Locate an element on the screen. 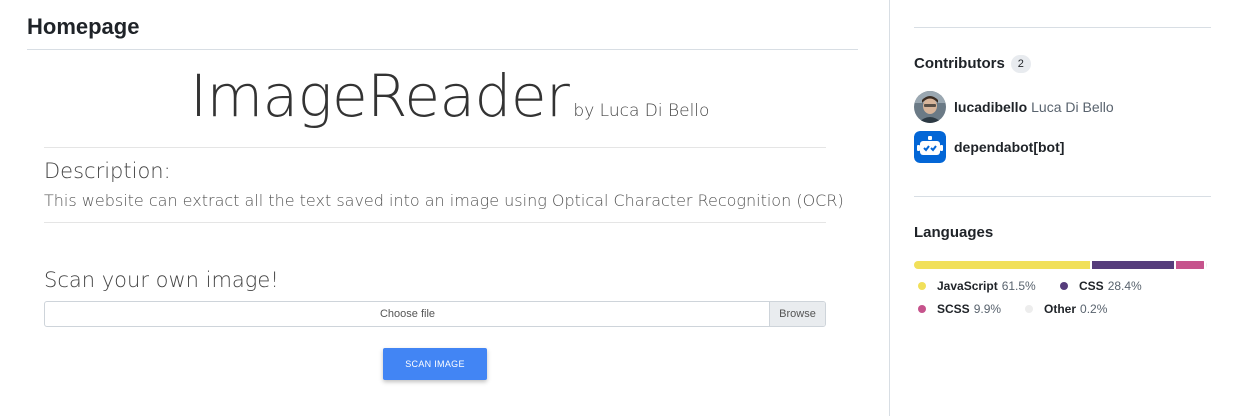  language-name: SCSS is located at coordinates (953, 309).